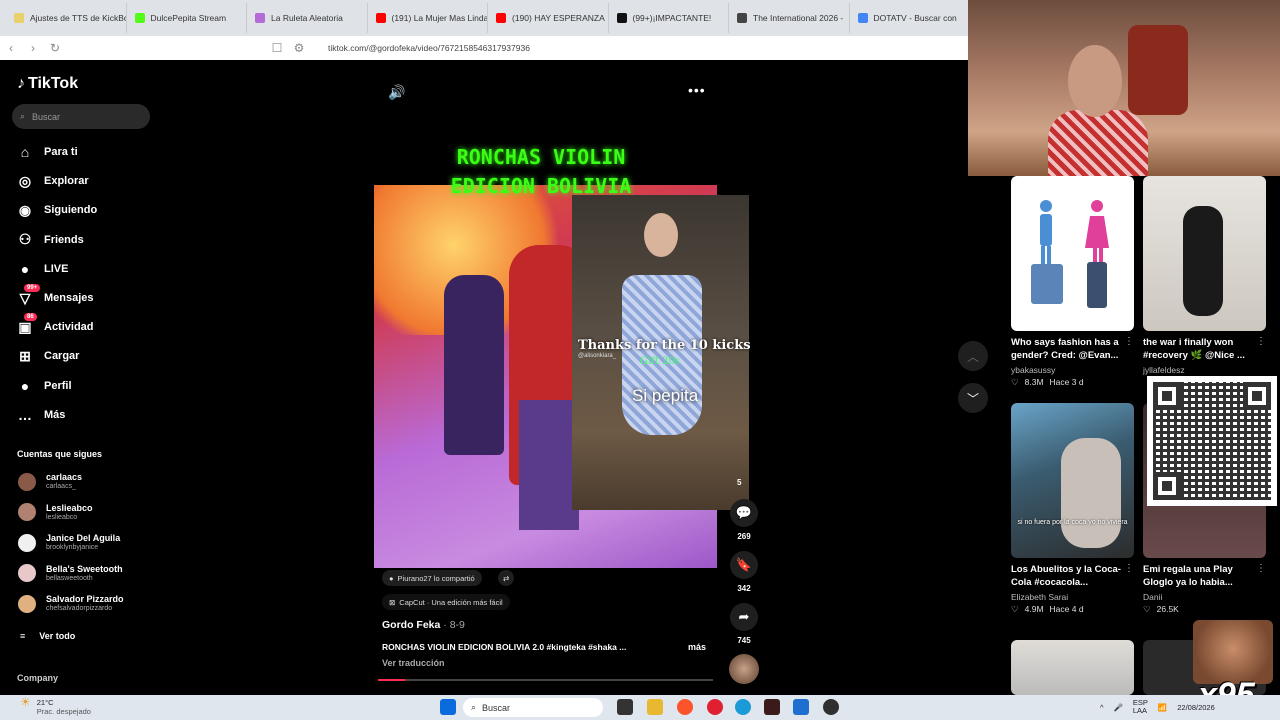 The height and width of the screenshot is (720, 1280). I want to click on card-author: ybakasussy, so click(1072, 370).